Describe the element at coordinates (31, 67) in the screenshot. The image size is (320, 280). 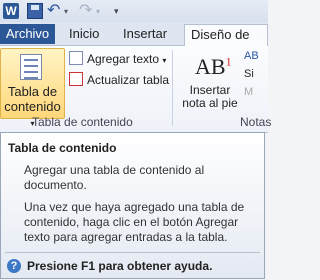
I see `table-of-contents-icon` at that location.